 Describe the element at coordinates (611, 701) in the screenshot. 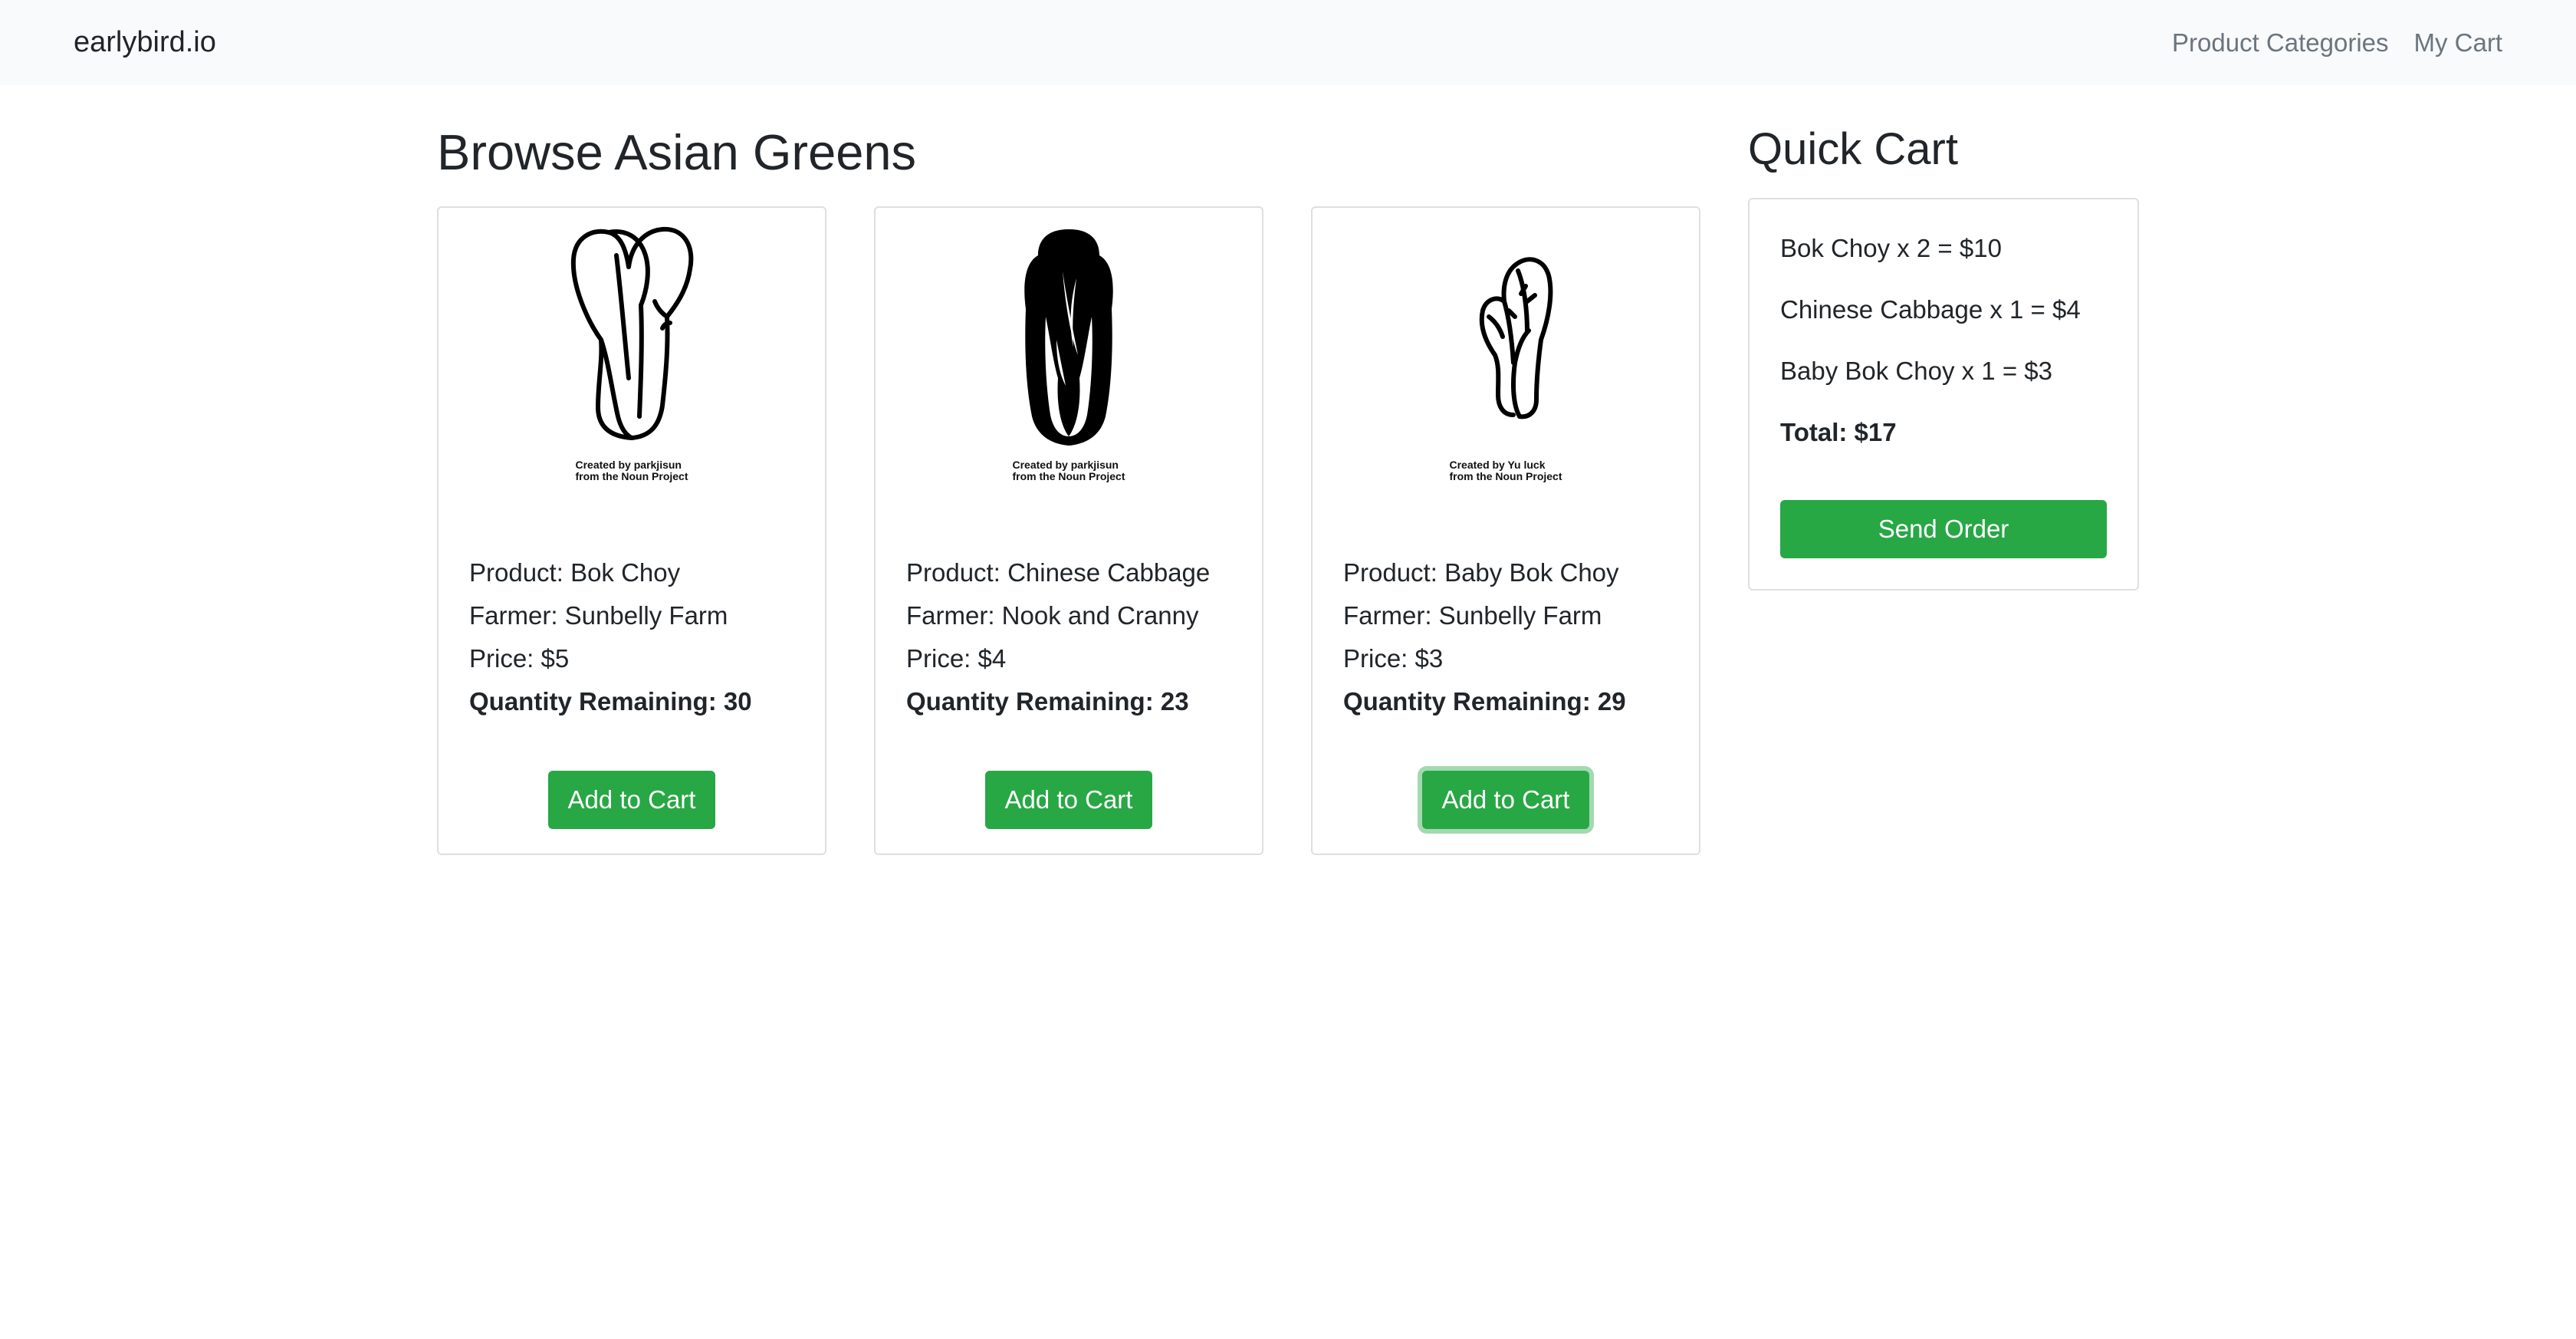

I see `product-quantity: Quantity Remaining: 30` at that location.